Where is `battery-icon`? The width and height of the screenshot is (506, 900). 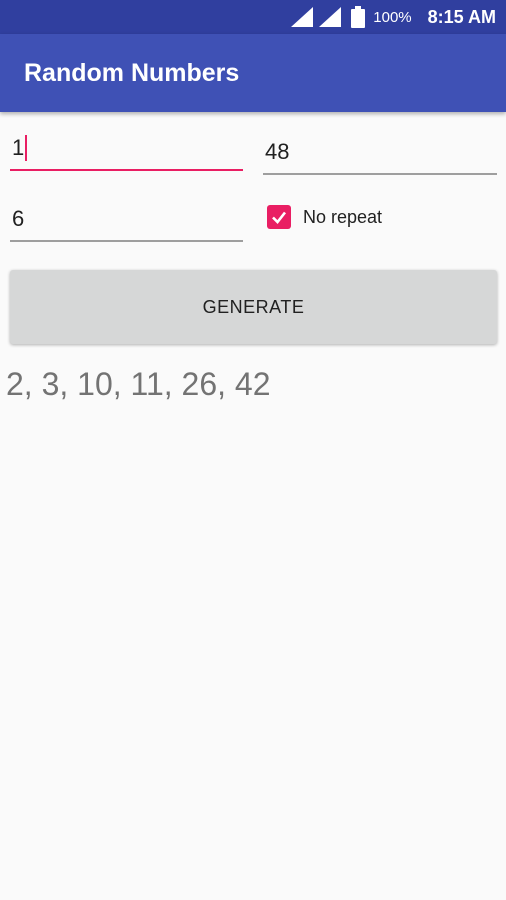 battery-icon is located at coordinates (358, 17).